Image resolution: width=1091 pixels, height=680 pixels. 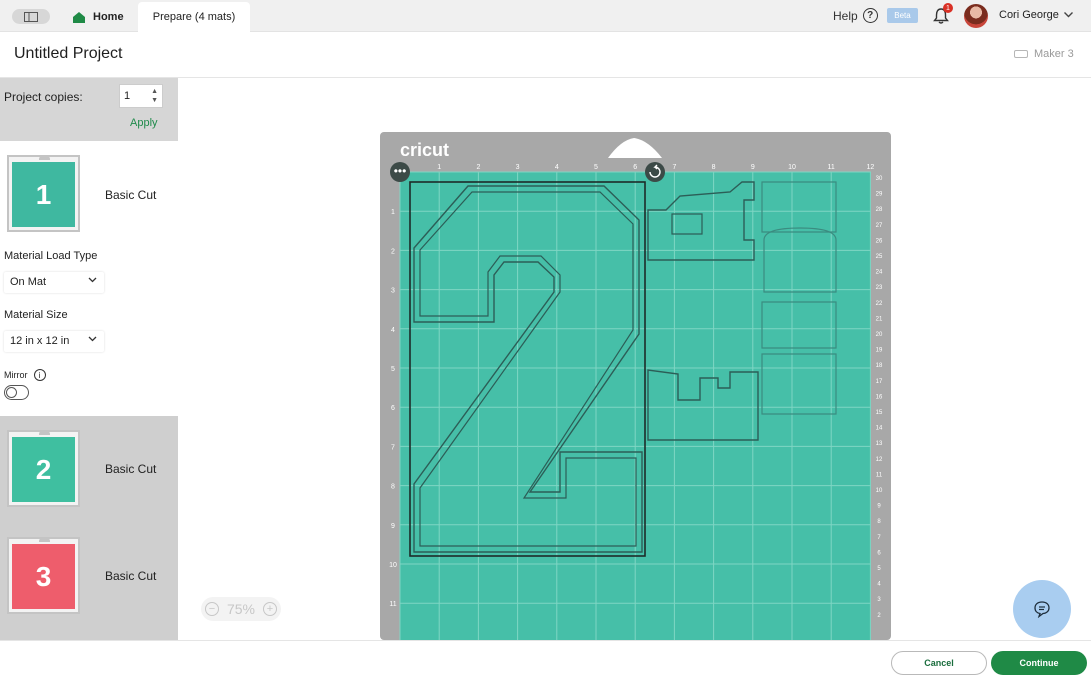 I want to click on tab-home: Home, so click(x=98, y=17).